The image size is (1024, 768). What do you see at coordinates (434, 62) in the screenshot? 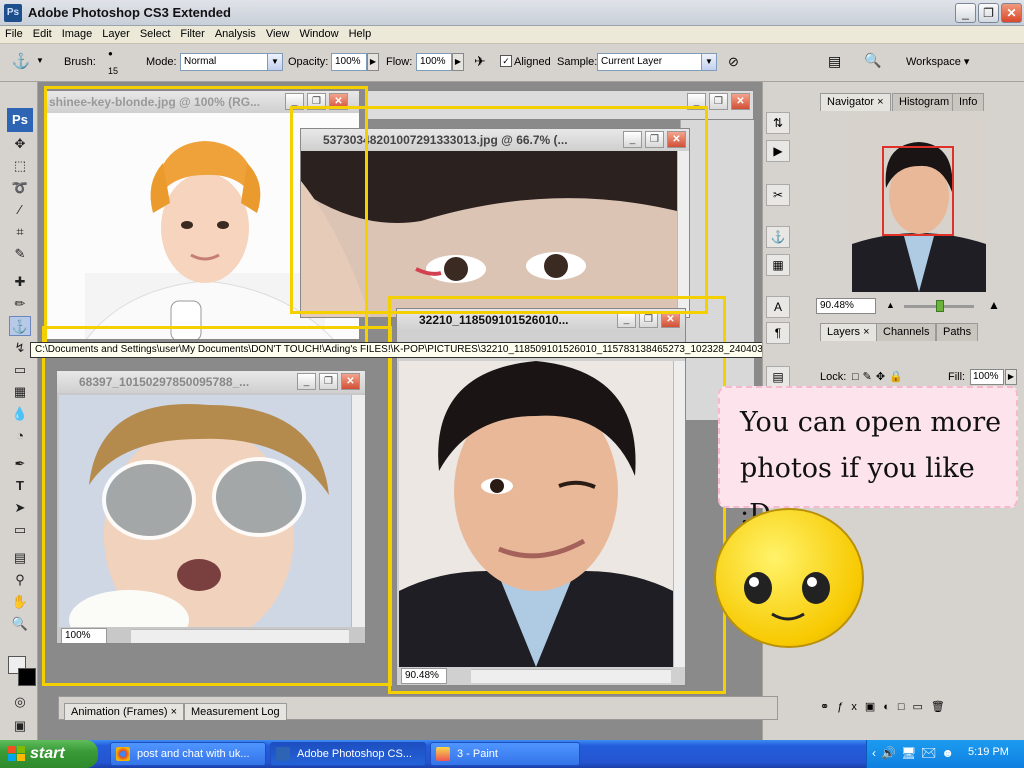
I see `flow-field: 100%` at bounding box center [434, 62].